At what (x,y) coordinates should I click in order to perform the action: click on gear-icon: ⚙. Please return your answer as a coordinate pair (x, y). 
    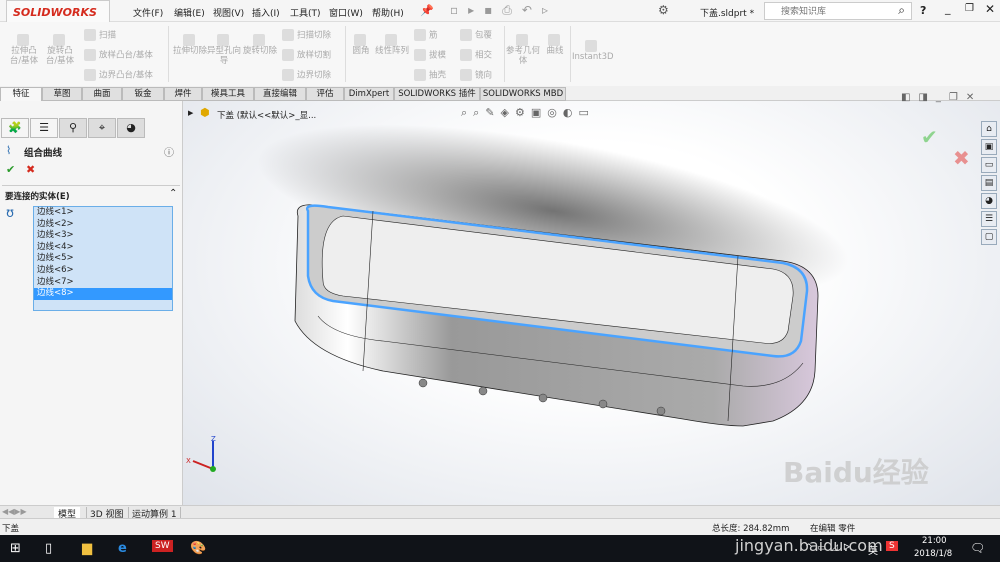
    Looking at the image, I should click on (663, 10).